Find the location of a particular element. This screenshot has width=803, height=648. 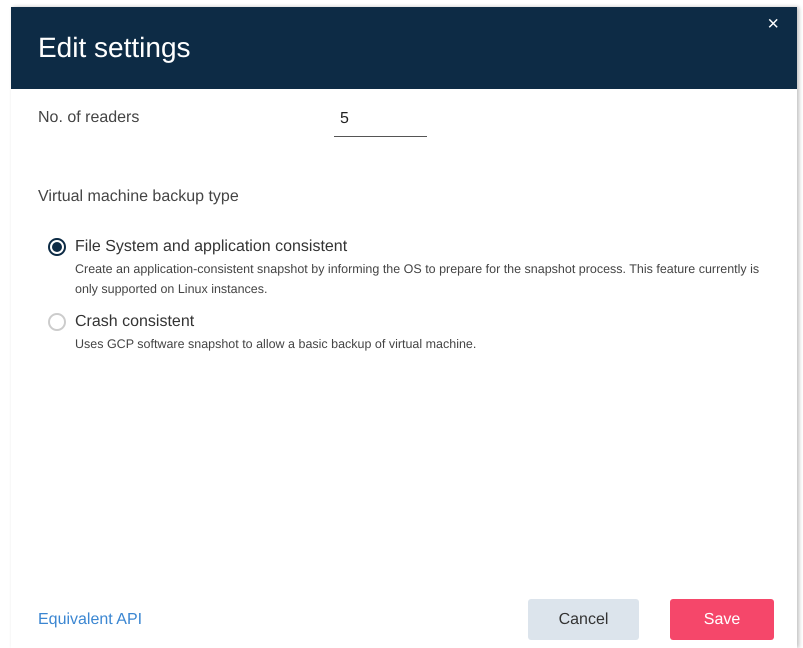

option-label: Crash consistent is located at coordinates (275, 322).